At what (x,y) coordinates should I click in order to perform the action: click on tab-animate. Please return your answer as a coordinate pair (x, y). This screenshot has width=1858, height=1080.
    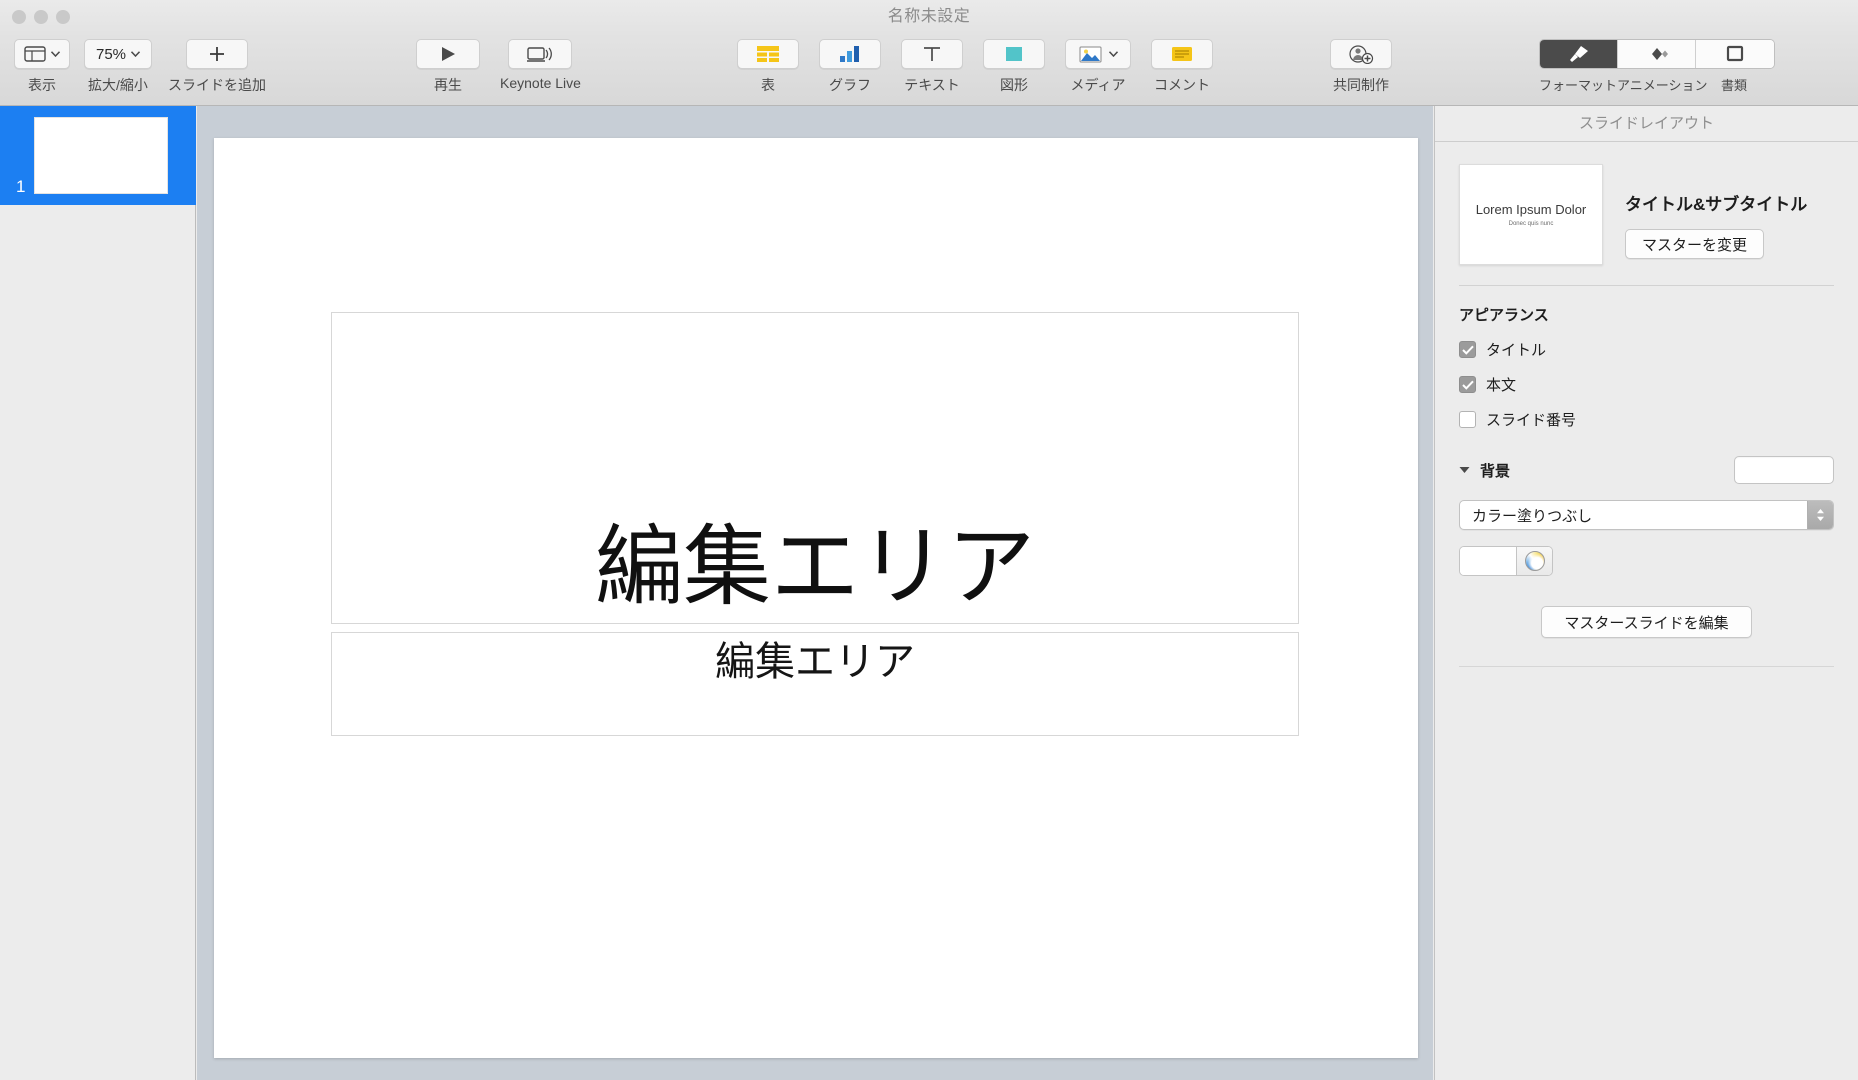
    Looking at the image, I should click on (1657, 54).